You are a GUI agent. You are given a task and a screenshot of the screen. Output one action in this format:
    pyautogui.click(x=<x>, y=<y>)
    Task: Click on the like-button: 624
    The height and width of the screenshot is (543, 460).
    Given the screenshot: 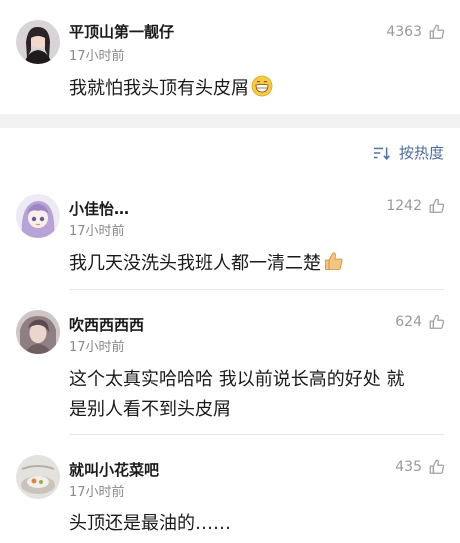 What is the action you would take?
    pyautogui.click(x=420, y=322)
    